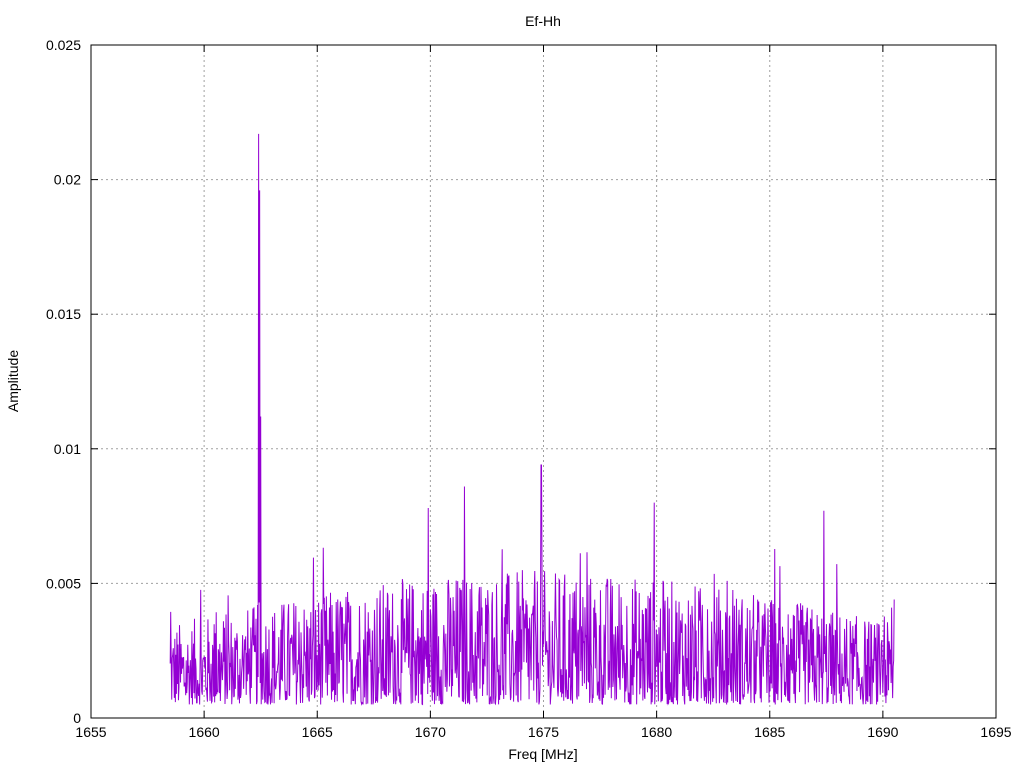 This screenshot has height=768, width=1024. Describe the element at coordinates (542, 754) in the screenshot. I see `x-axis-label: Freq [MHz]` at that location.